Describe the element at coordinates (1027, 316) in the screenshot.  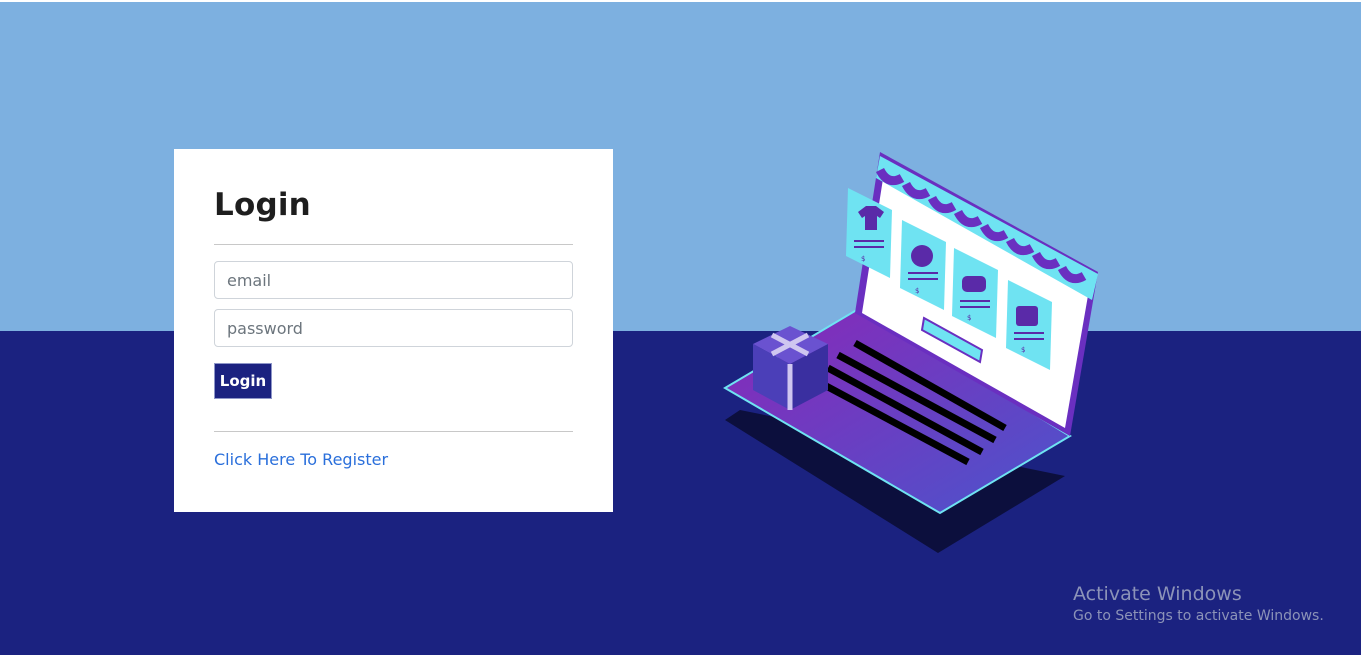
I see `telephone-icon` at that location.